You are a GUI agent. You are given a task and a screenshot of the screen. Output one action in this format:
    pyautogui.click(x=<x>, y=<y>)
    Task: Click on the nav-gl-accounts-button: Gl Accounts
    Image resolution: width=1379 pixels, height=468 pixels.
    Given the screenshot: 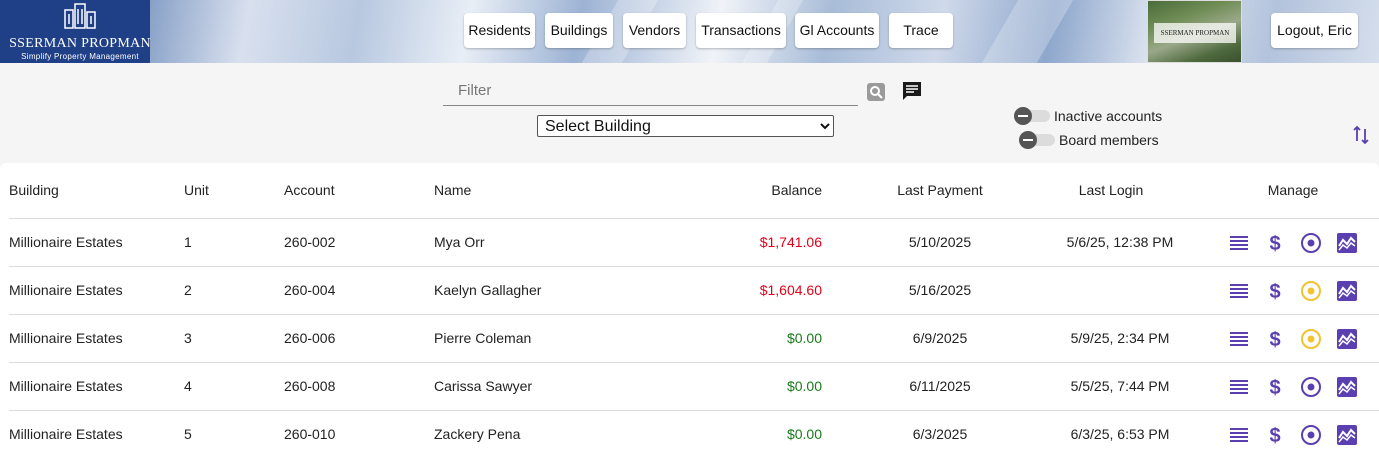 What is the action you would take?
    pyautogui.click(x=837, y=30)
    